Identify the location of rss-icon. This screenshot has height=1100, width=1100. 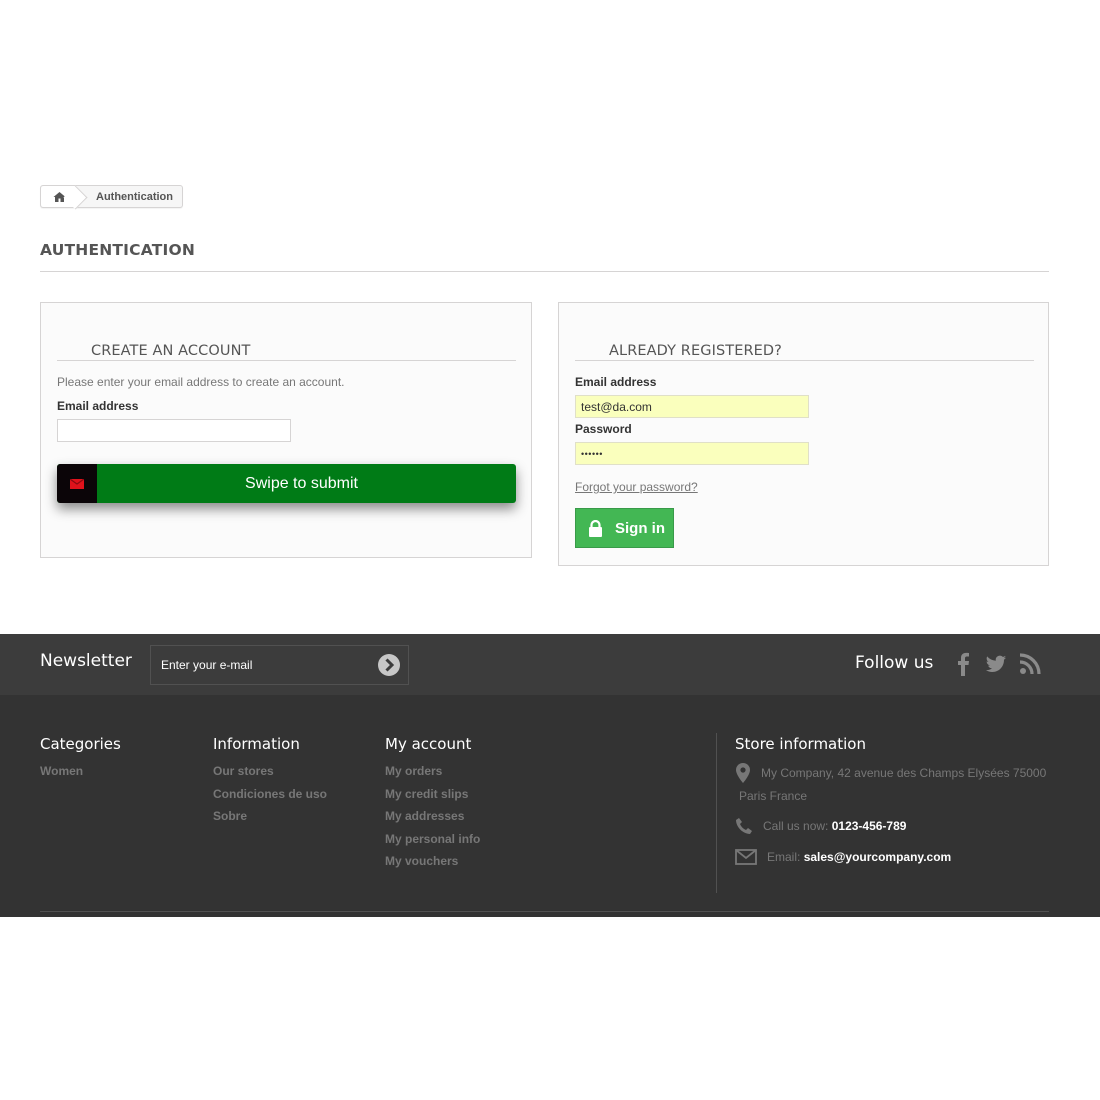
(1030, 664).